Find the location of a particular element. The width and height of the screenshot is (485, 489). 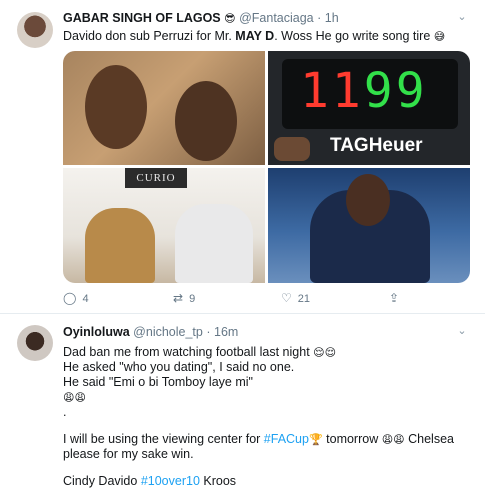

hashtag-link: #FACup is located at coordinates (286, 439).